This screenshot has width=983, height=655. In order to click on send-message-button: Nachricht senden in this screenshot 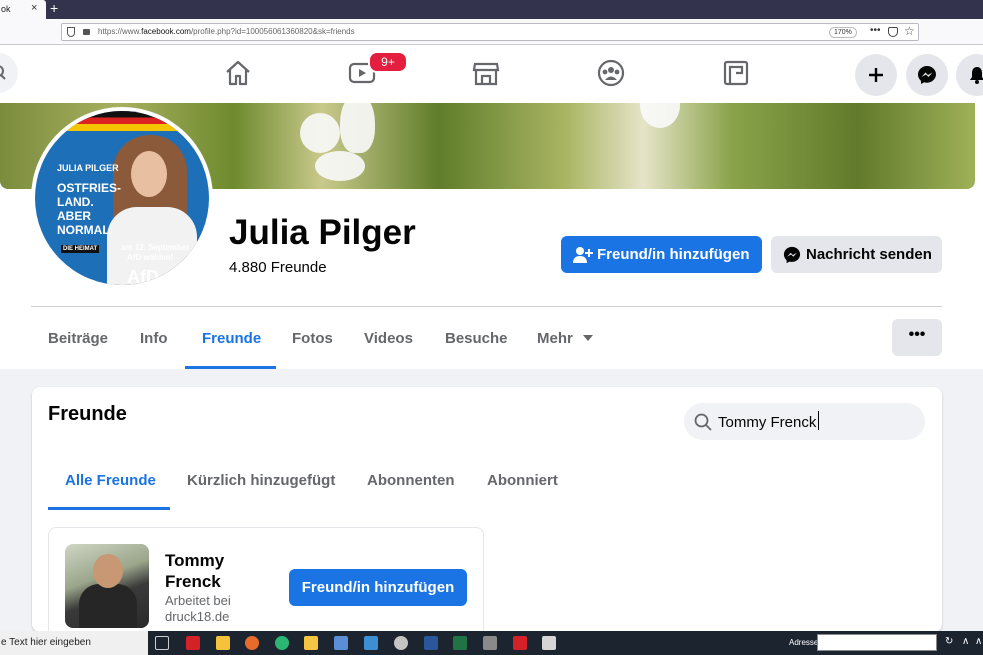, I will do `click(856, 254)`.